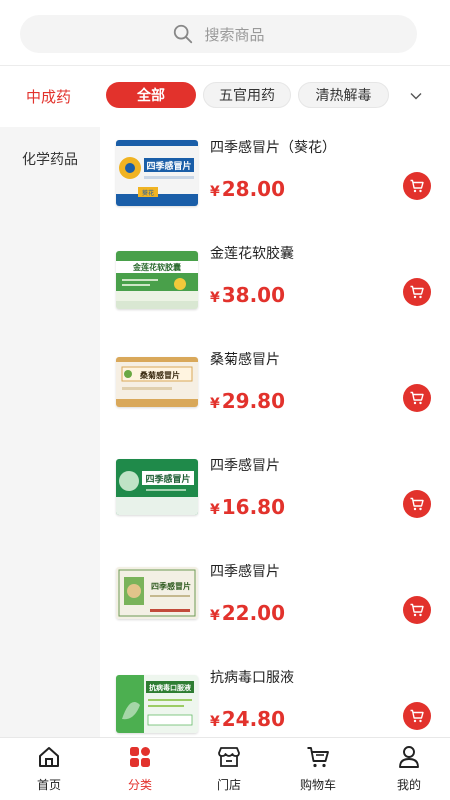  I want to click on tab-store: 门店, so click(229, 768).